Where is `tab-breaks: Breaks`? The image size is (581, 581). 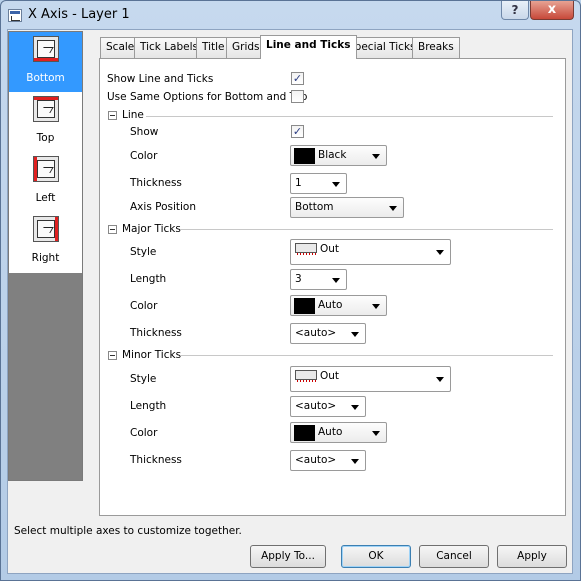 tab-breaks: Breaks is located at coordinates (436, 47).